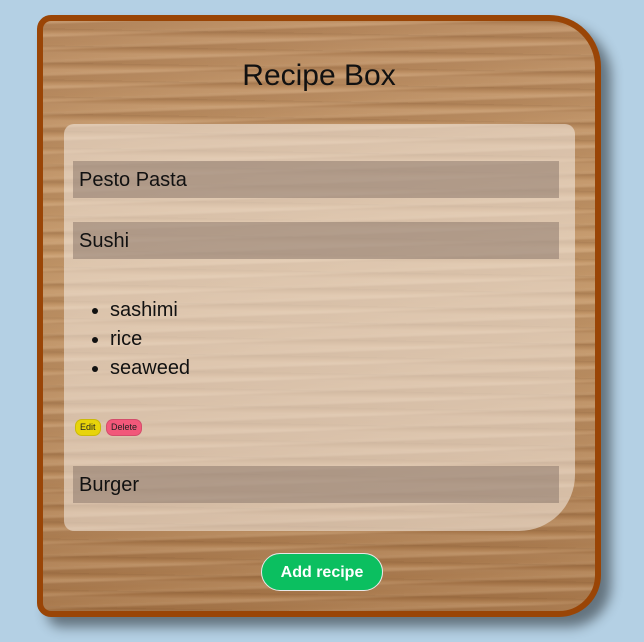  Describe the element at coordinates (123, 427) in the screenshot. I see `delete-button: Delete` at that location.